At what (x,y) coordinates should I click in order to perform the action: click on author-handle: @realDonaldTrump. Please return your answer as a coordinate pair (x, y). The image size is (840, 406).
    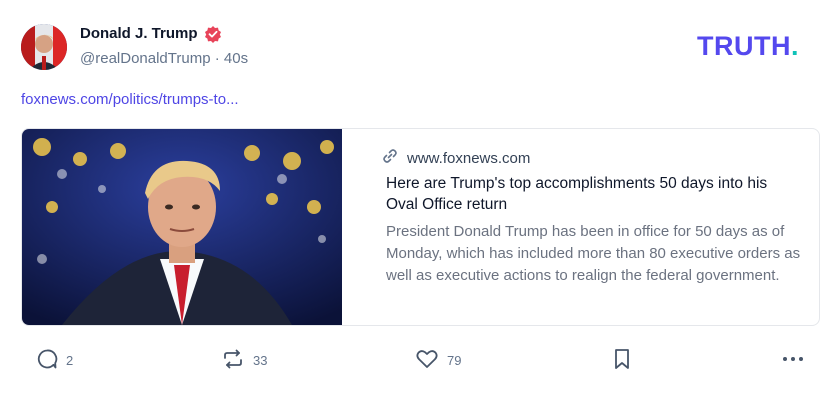
    Looking at the image, I should click on (145, 58).